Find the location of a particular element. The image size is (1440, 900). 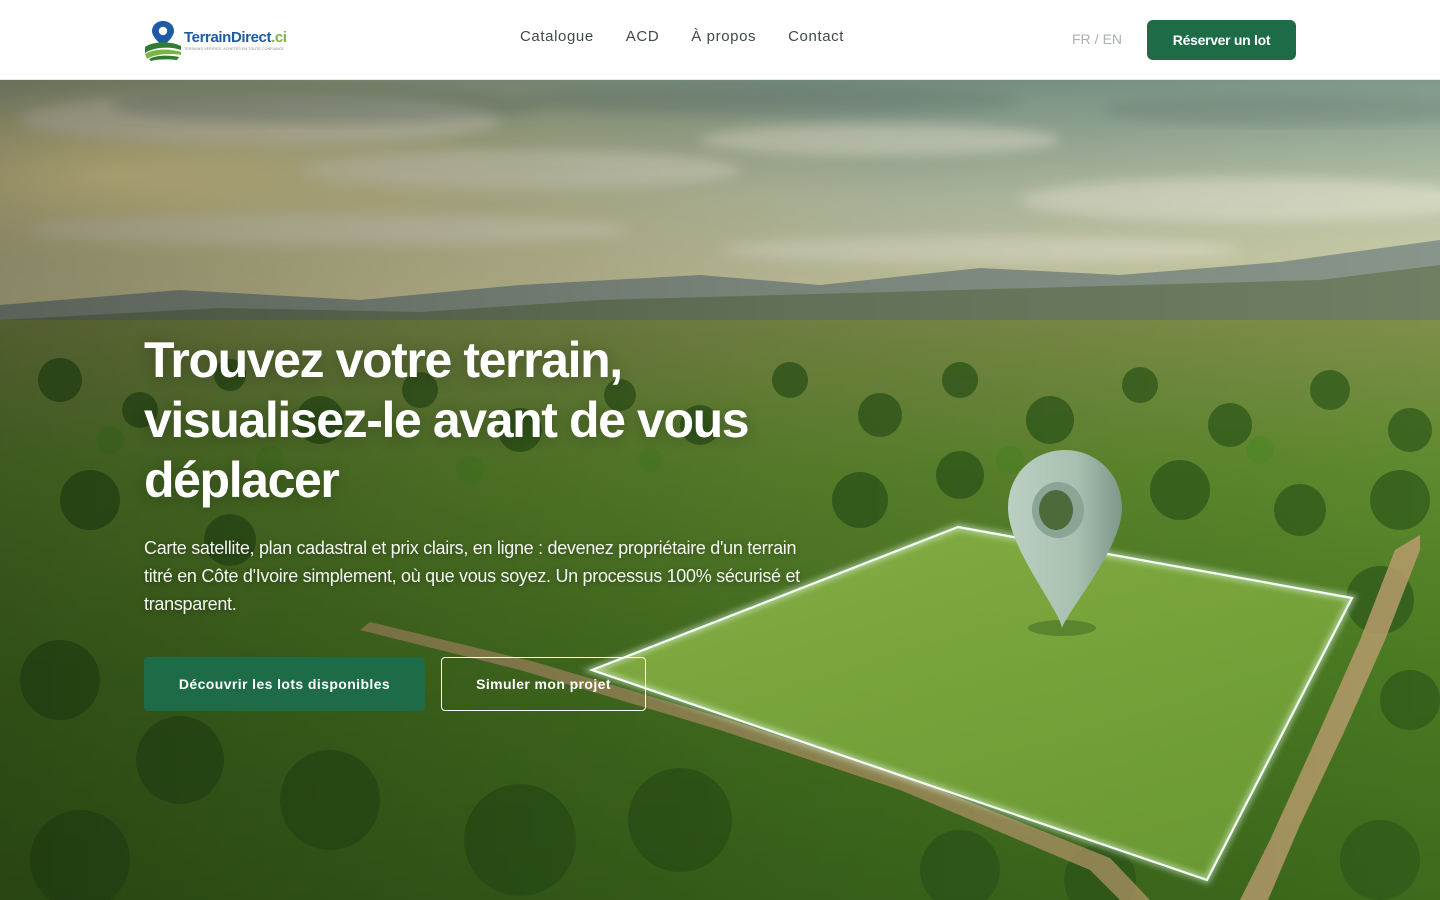

language-switcher: FR / EN is located at coordinates (1097, 39).